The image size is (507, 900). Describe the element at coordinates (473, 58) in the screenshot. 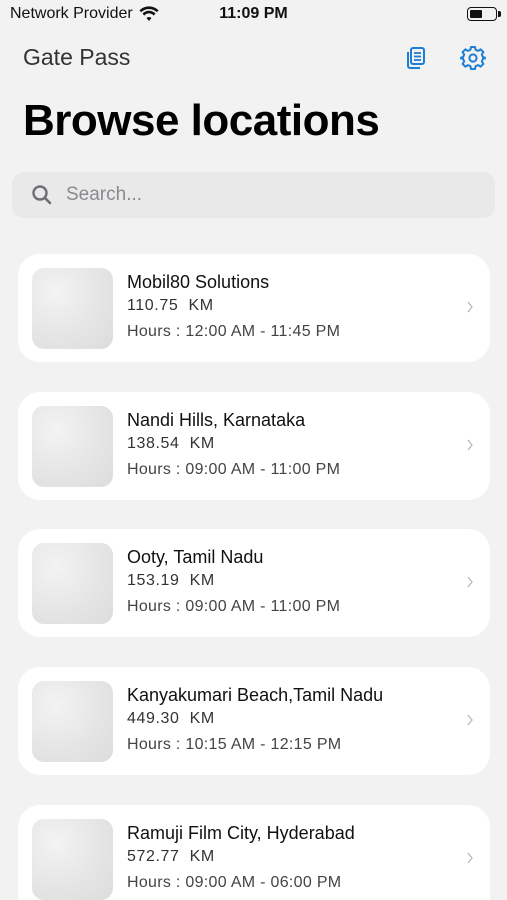

I see `gear-icon` at that location.